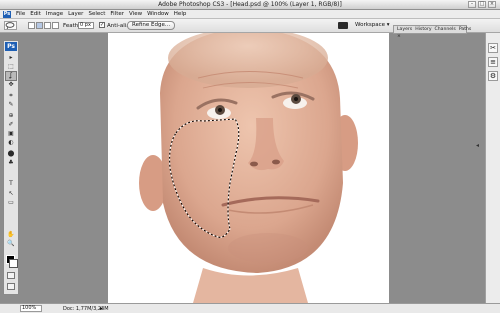 This screenshot has height=313, width=500. What do you see at coordinates (75, 14) in the screenshot?
I see `menu-layer: Layer` at bounding box center [75, 14].